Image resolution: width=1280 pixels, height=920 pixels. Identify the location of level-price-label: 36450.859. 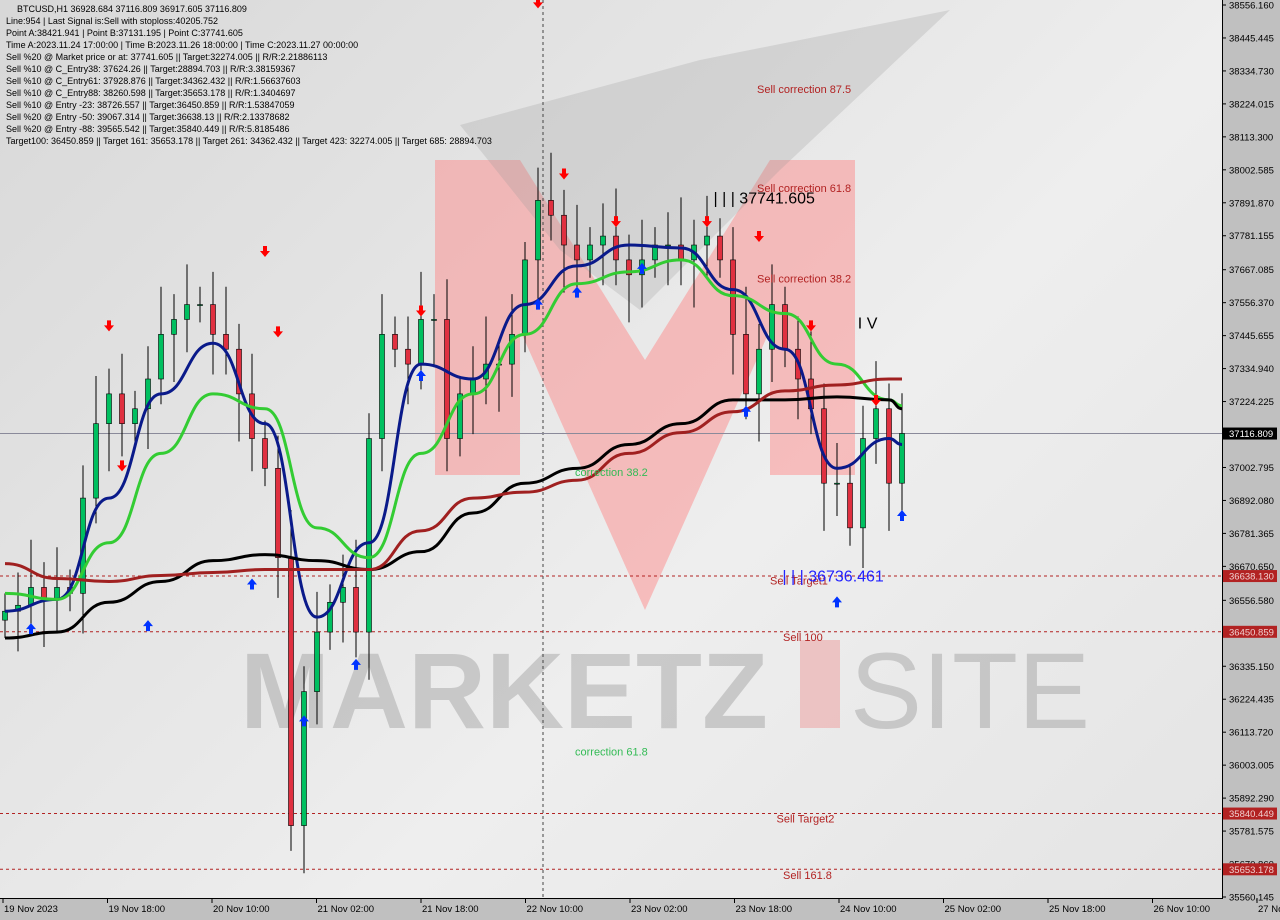
(1251, 632).